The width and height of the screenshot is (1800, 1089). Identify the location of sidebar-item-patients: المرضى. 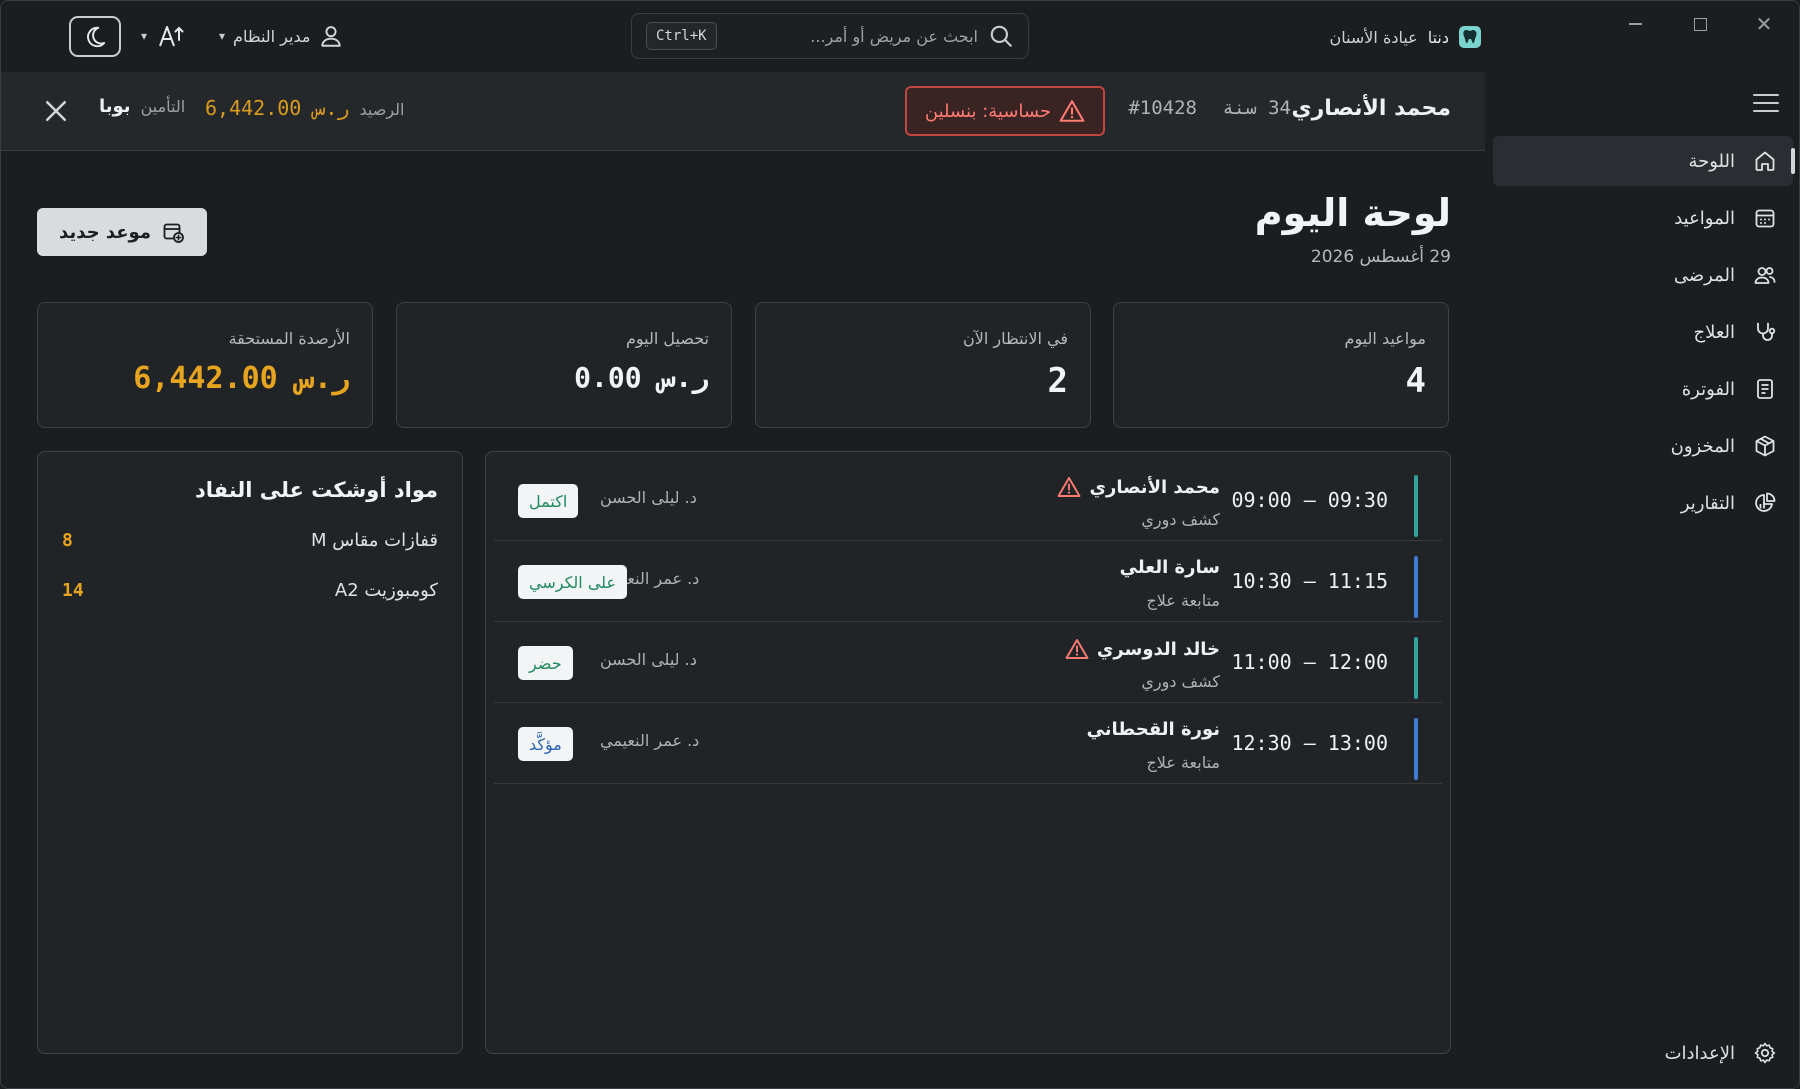
(1643, 275).